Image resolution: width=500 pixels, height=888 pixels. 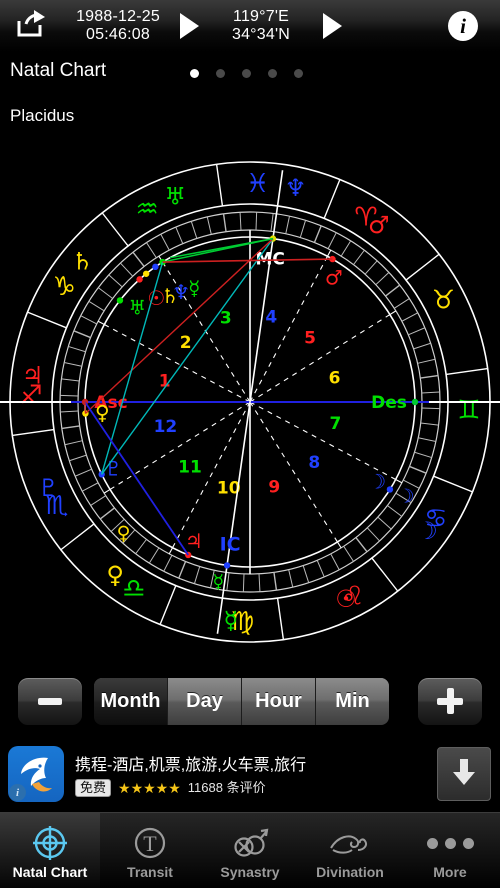 I want to click on longitude-value: 119°7'E, so click(x=261, y=17).